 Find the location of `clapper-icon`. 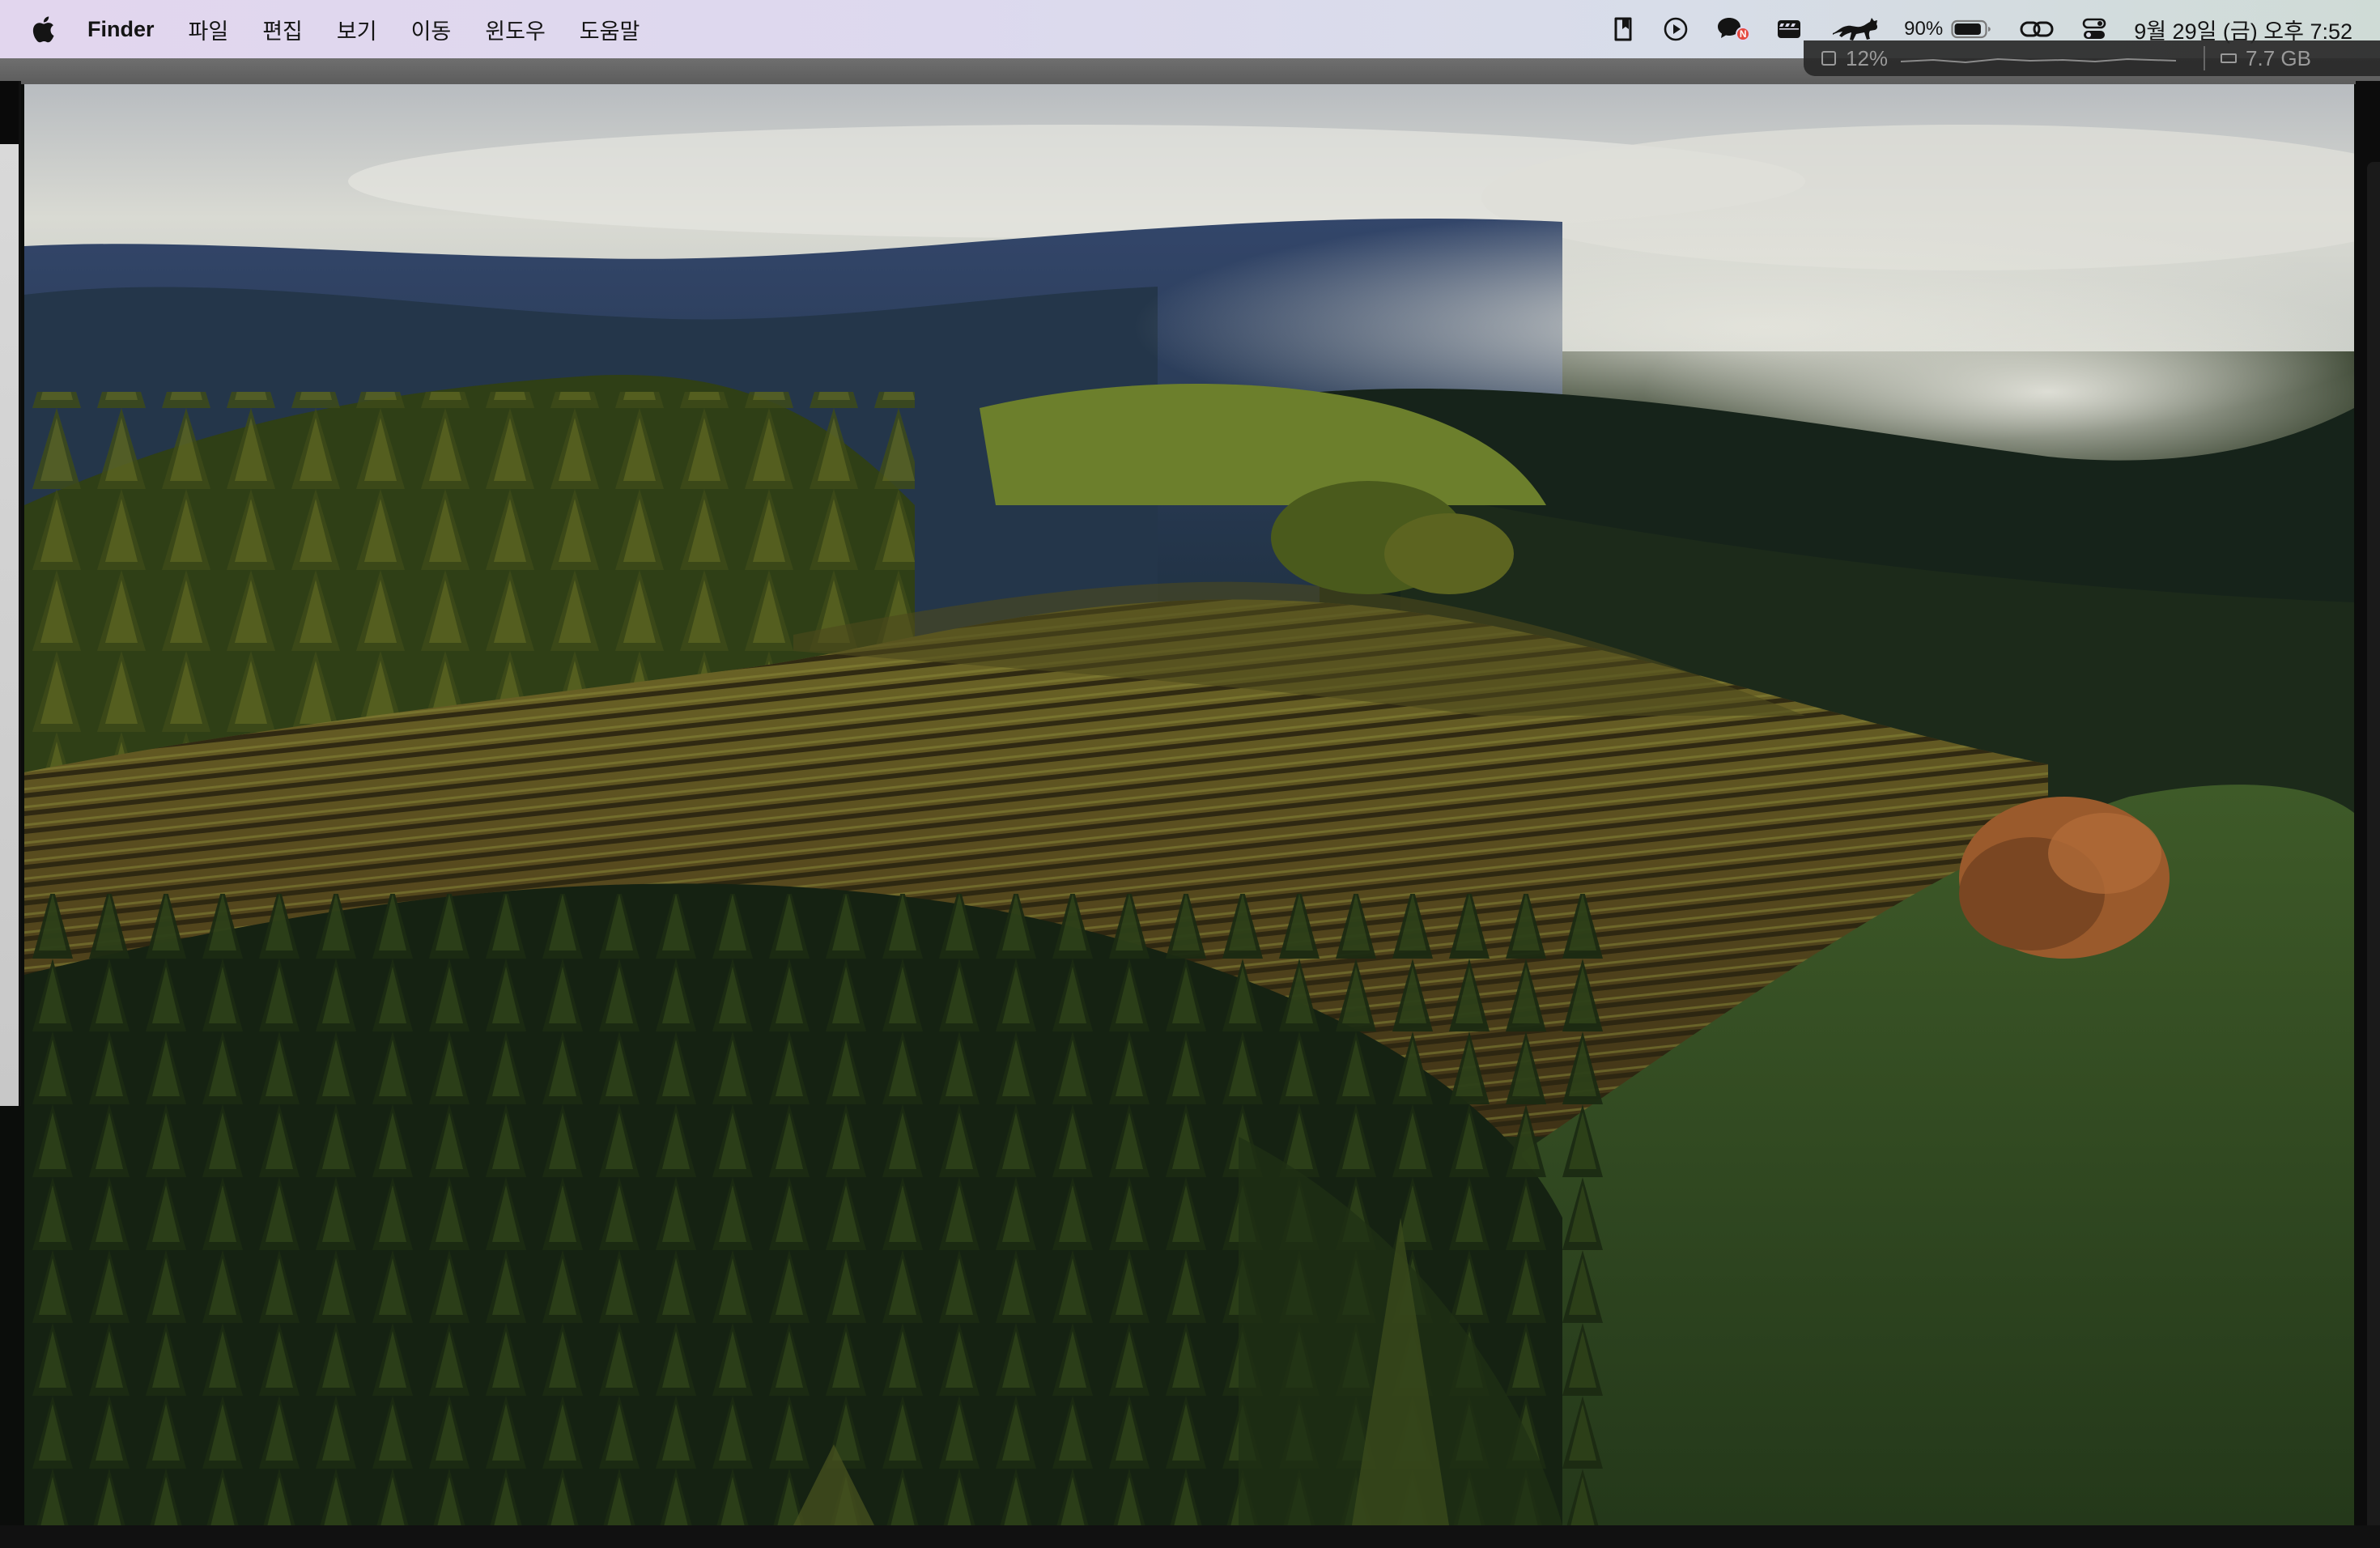

clapper-icon is located at coordinates (1789, 29).